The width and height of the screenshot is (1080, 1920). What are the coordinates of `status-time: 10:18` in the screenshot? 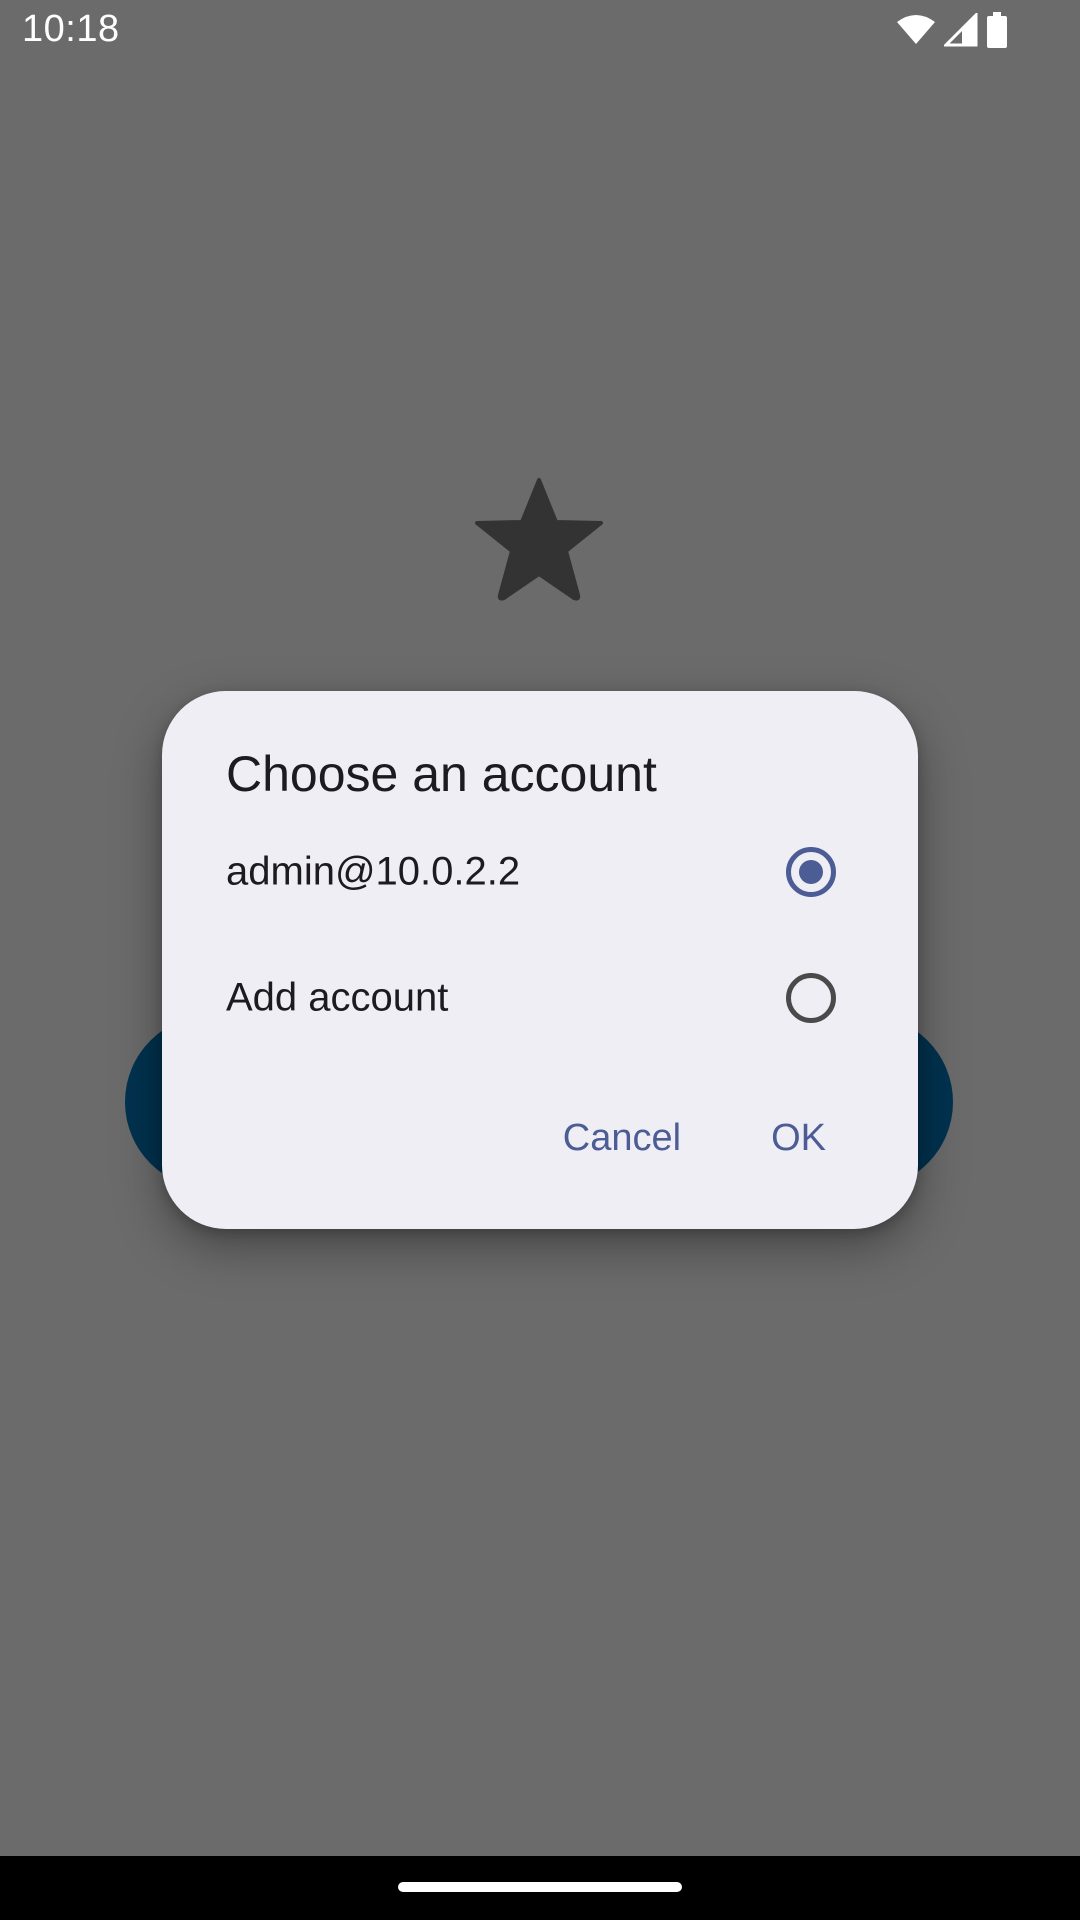 It's located at (71, 29).